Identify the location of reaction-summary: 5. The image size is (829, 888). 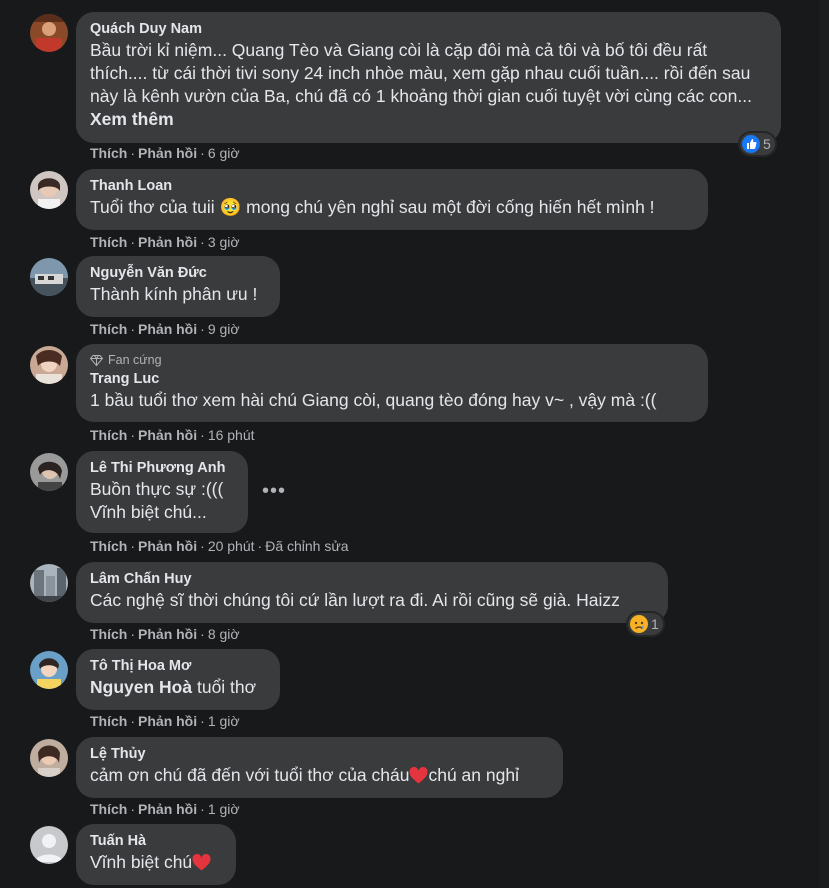
(757, 144).